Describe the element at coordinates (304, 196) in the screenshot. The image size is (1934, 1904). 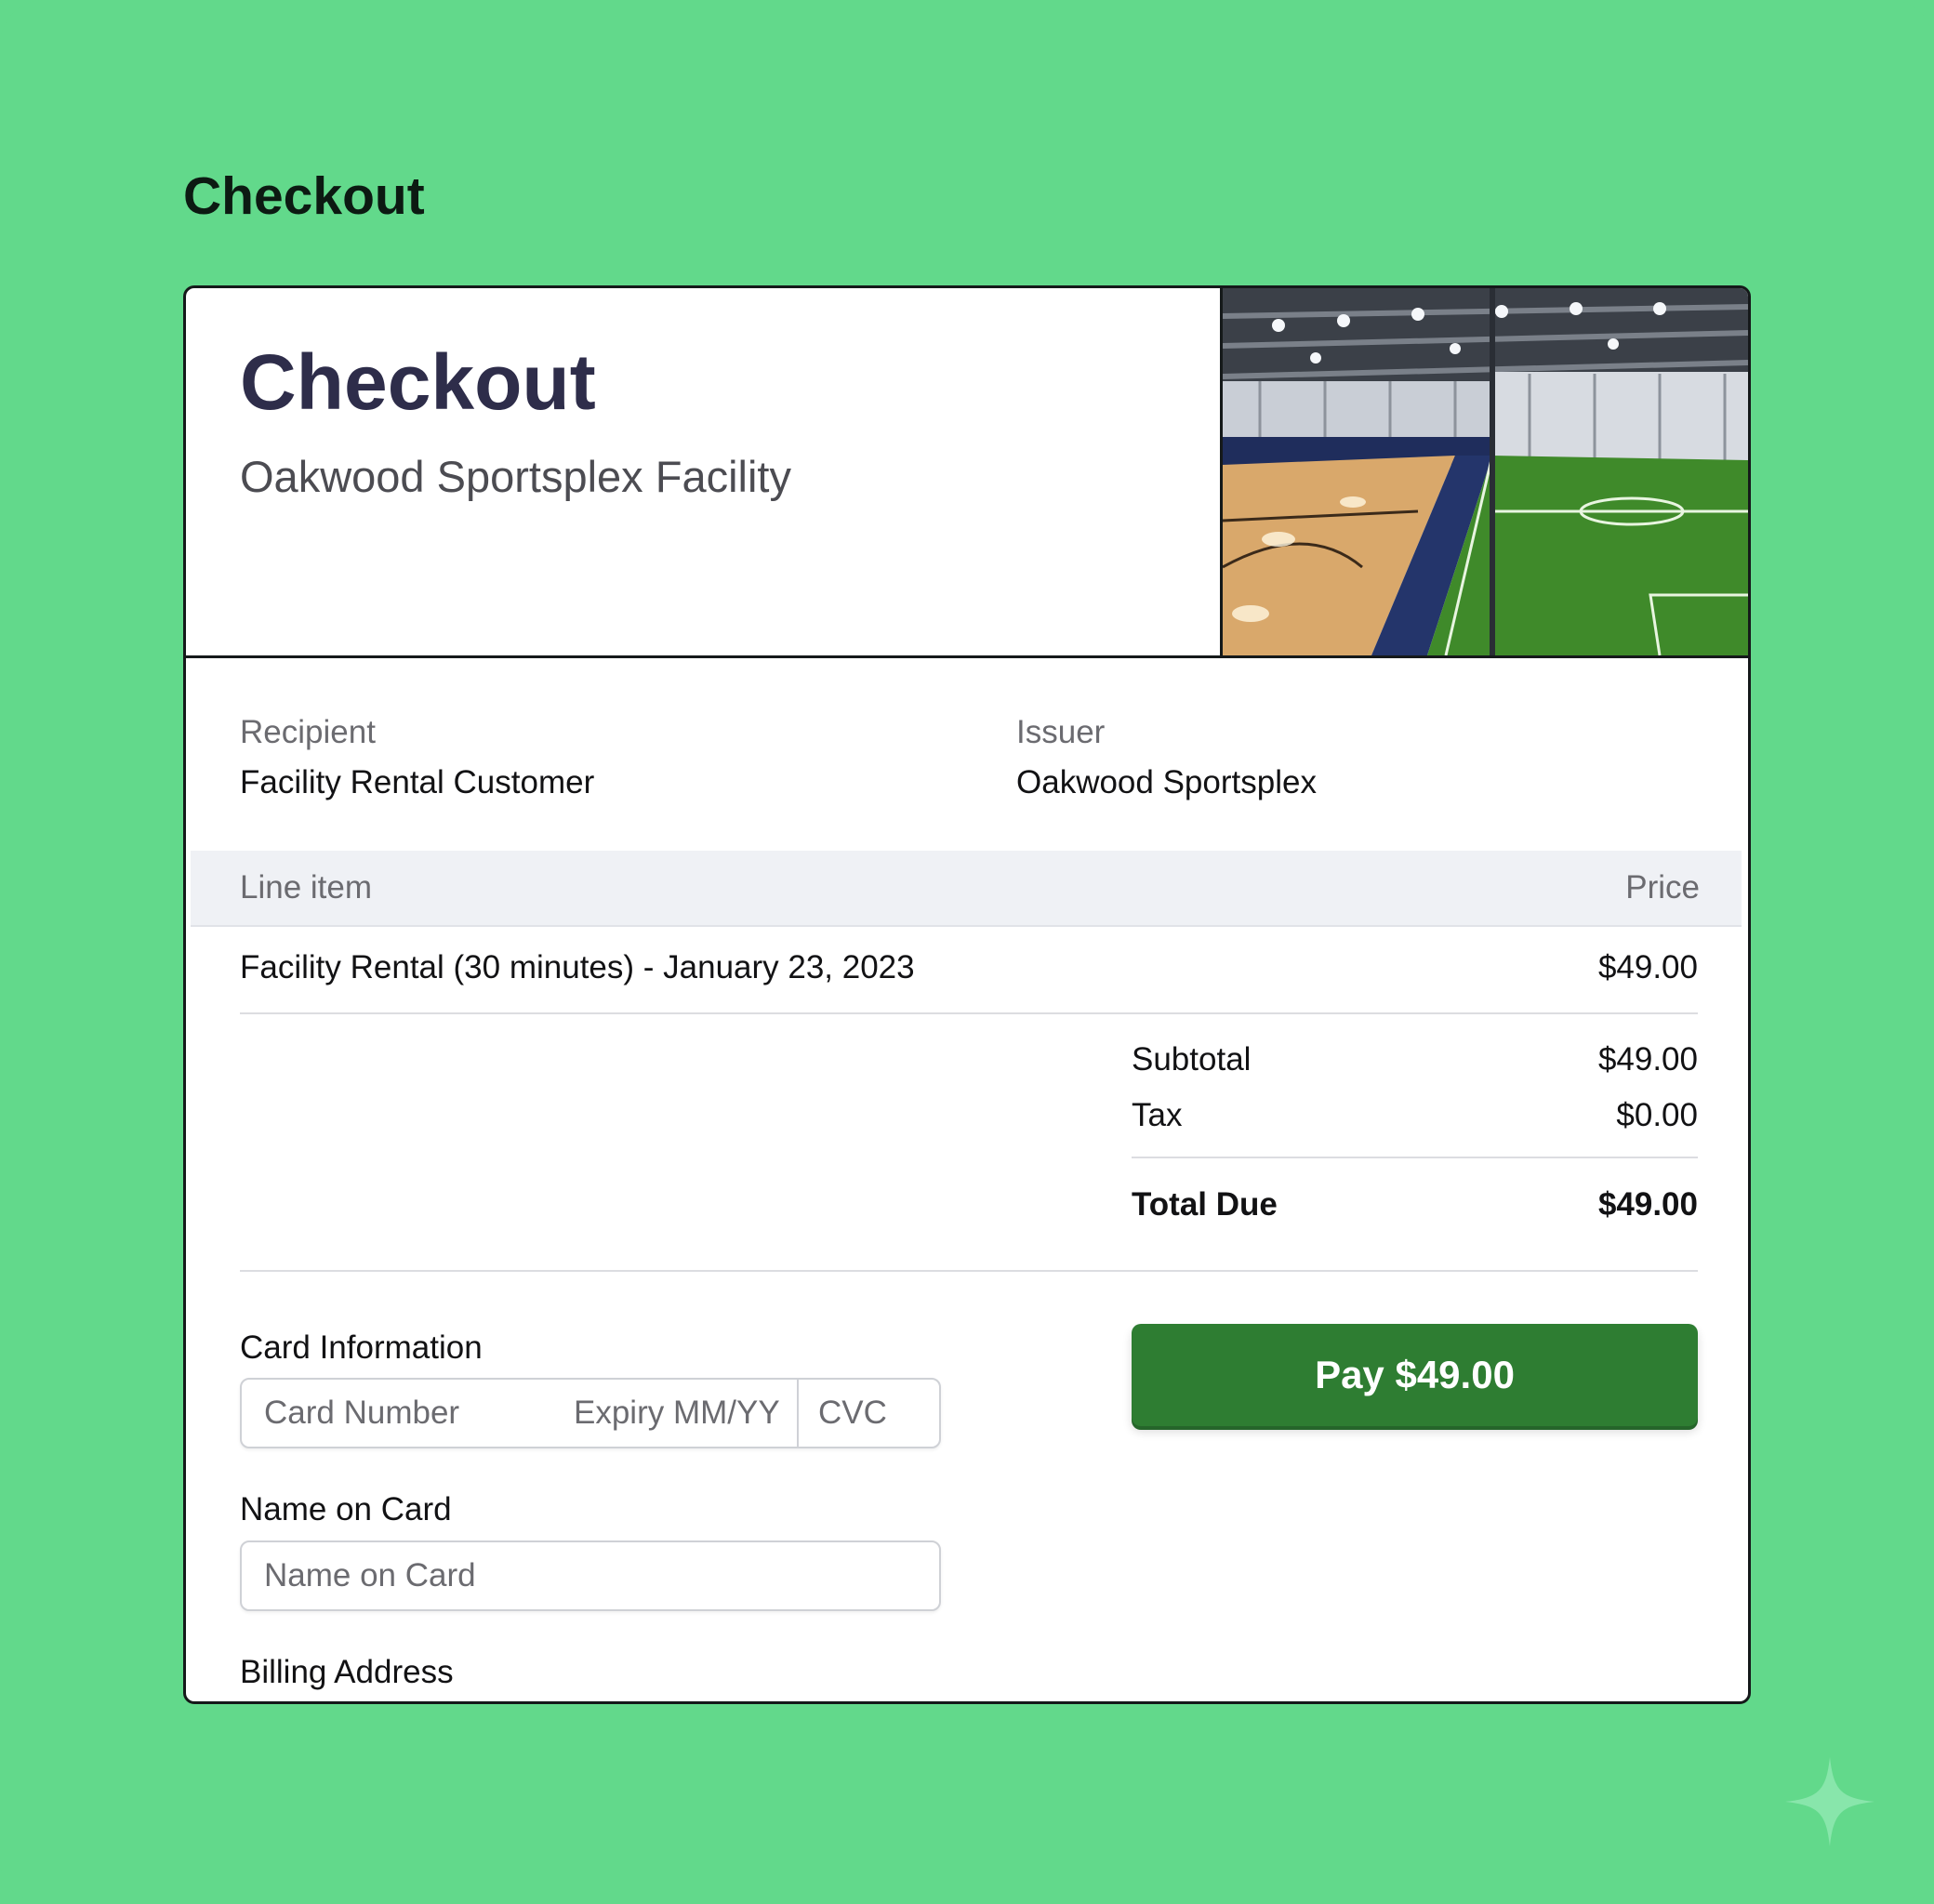
I see `page-heading: Checkout` at that location.